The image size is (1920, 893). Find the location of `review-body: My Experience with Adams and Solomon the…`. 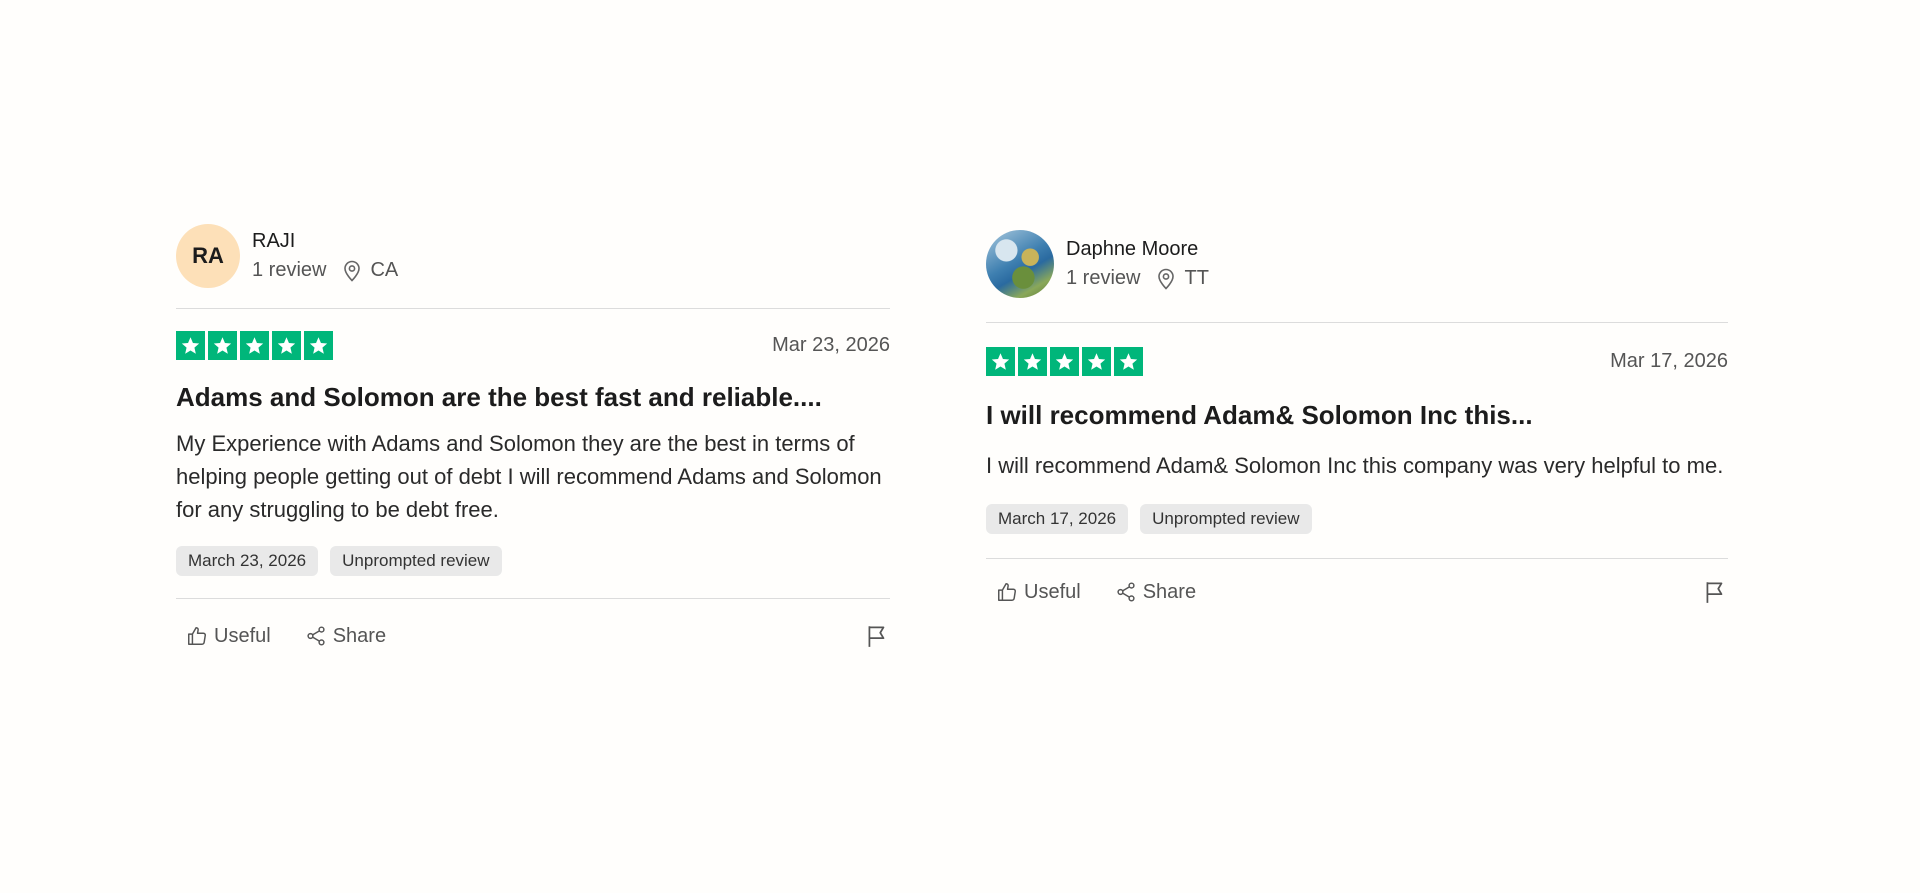

review-body: My Experience with Adams and Solomon the… is located at coordinates (529, 476).